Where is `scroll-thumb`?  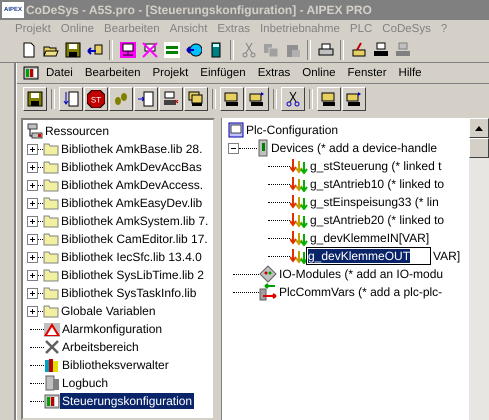 scroll-thumb is located at coordinates (479, 148).